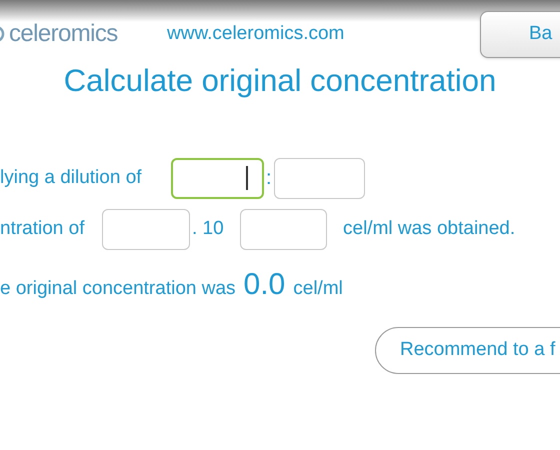 The height and width of the screenshot is (450, 560). What do you see at coordinates (318, 288) in the screenshot?
I see `result-unit: cel/ml` at bounding box center [318, 288].